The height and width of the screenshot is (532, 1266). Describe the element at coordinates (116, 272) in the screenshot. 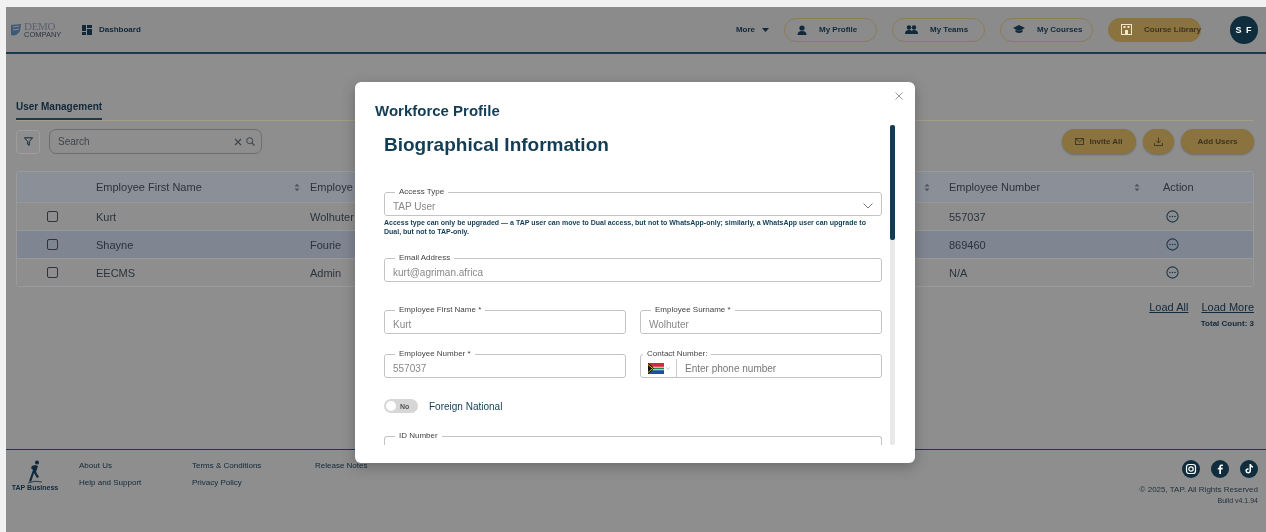

I see `table-cell: EECMS` at that location.